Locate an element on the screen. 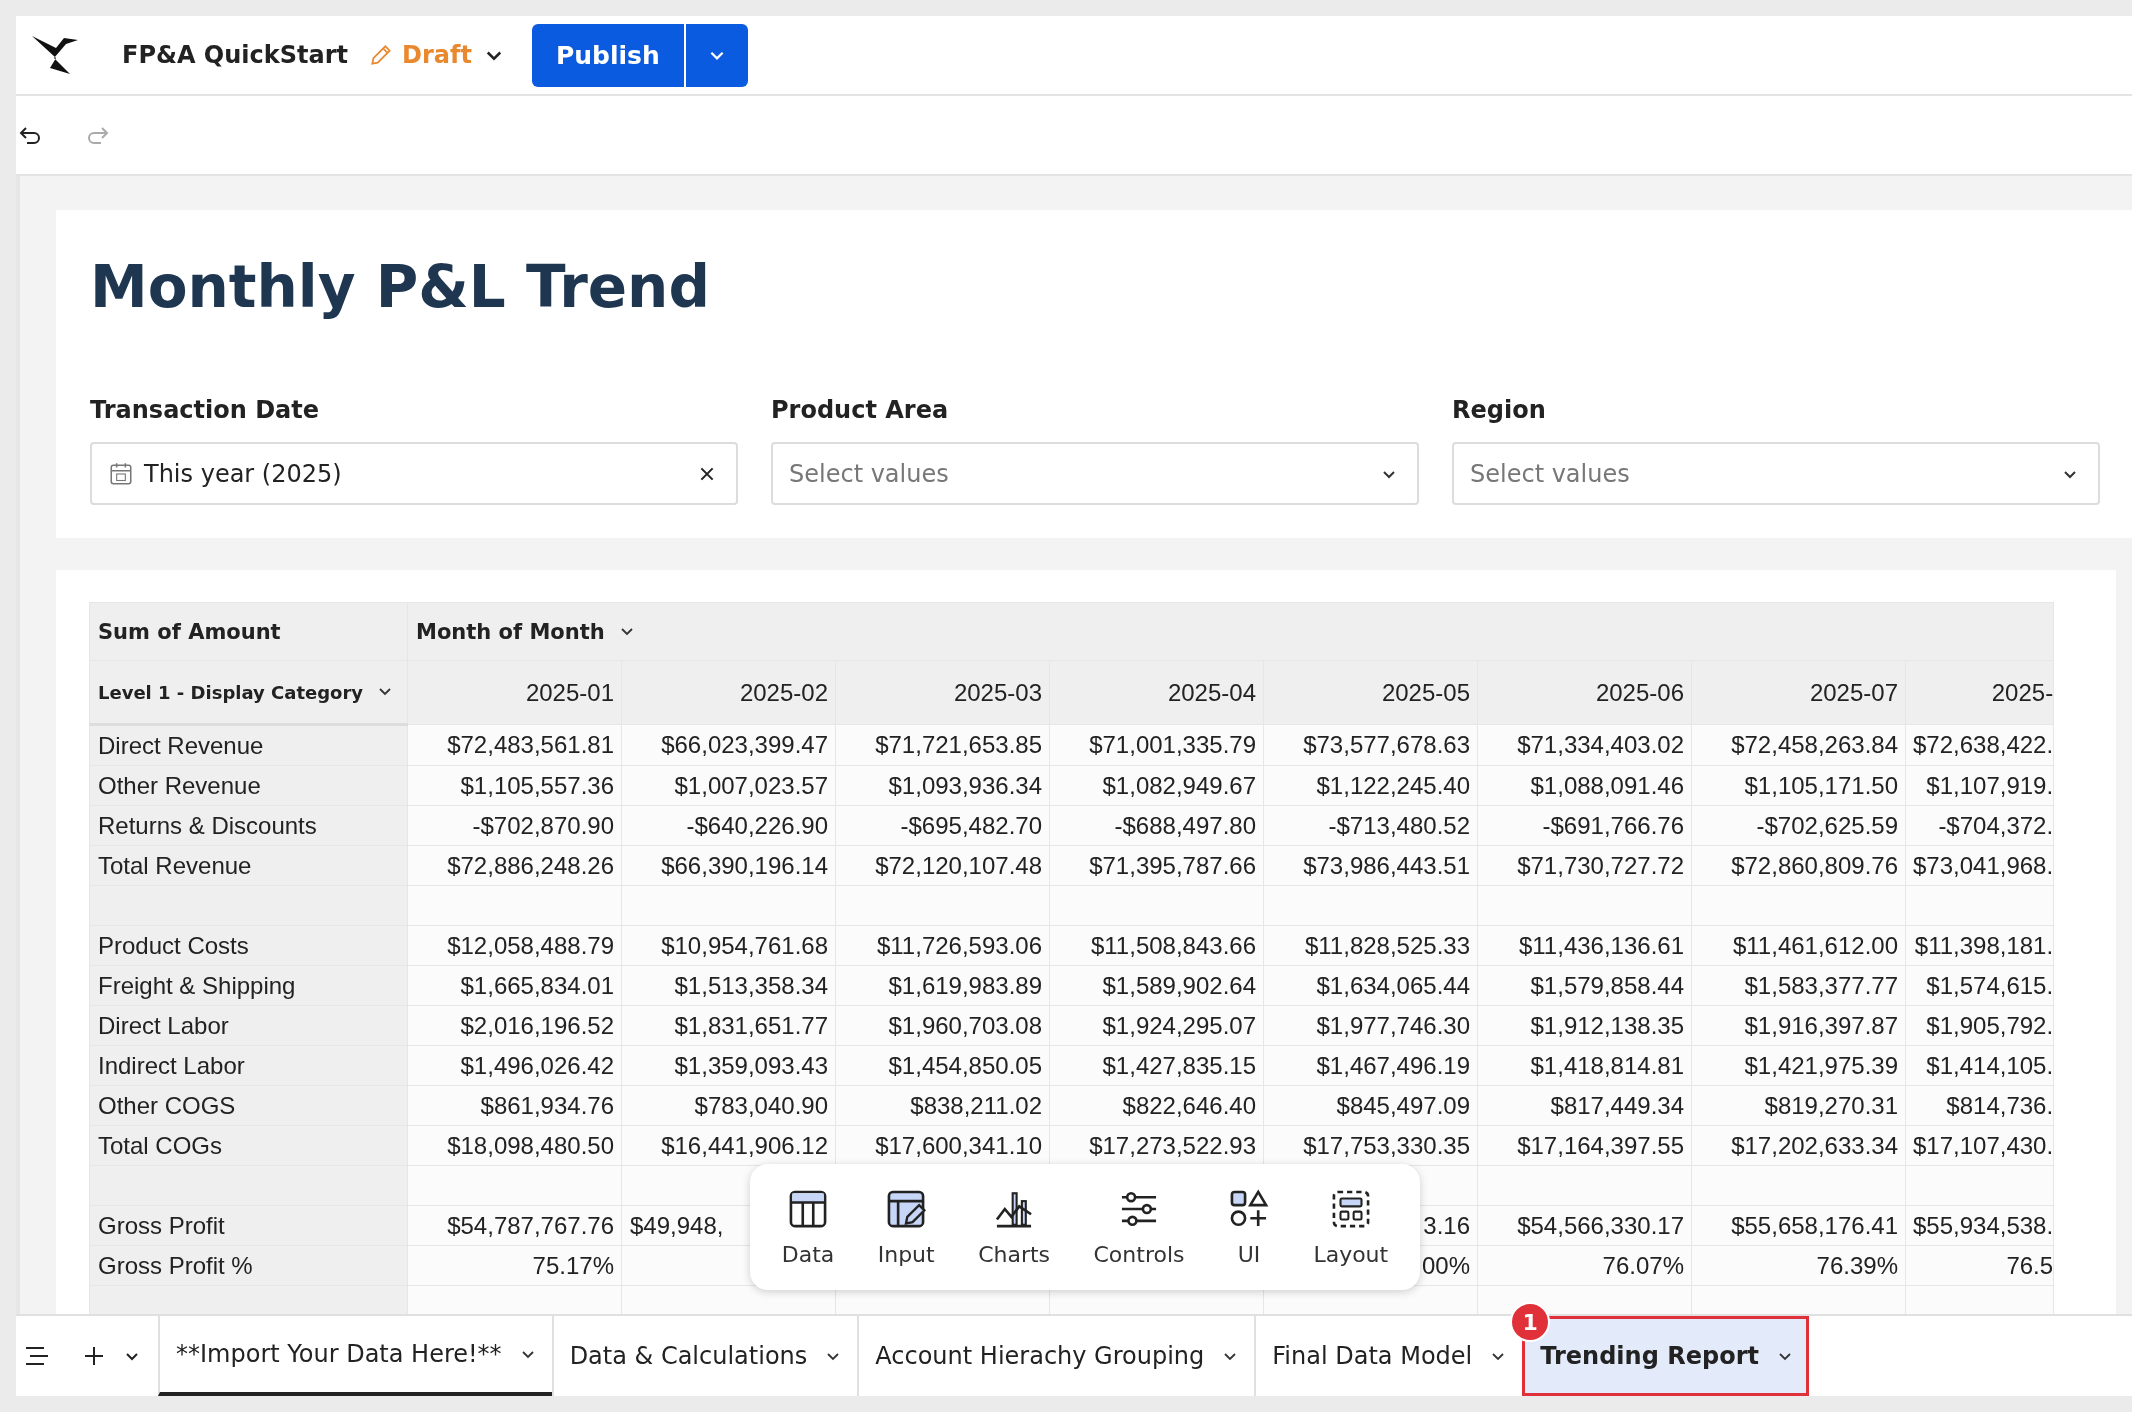  table-cell: 76.39% is located at coordinates (1857, 1265).